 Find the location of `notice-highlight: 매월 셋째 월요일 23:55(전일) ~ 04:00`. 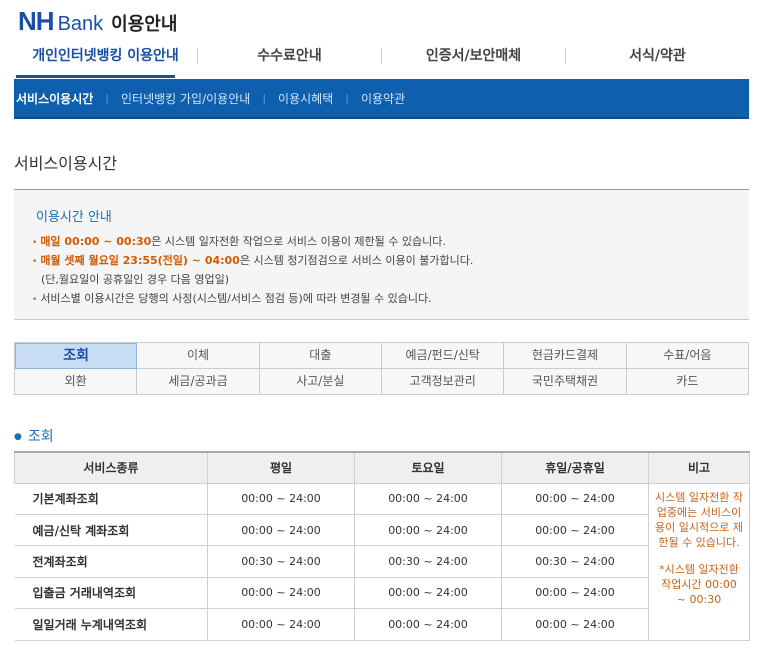

notice-highlight: 매월 셋째 월요일 23:55(전일) ~ 04:00 is located at coordinates (140, 260).